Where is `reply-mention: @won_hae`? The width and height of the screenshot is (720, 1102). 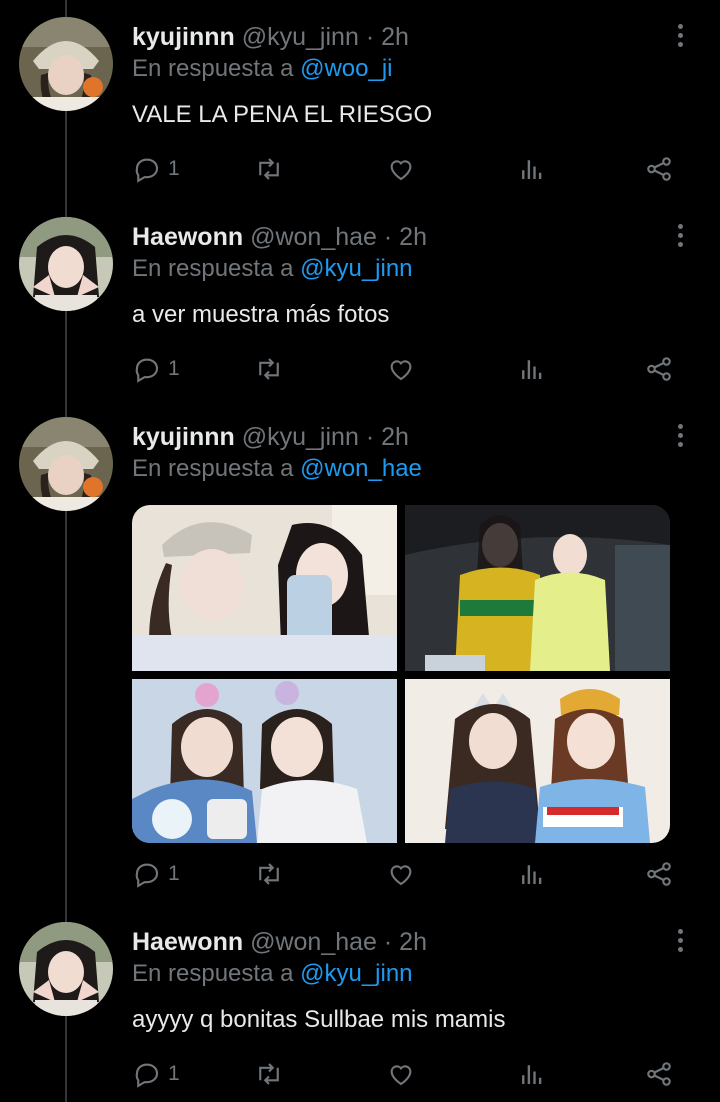
reply-mention: @won_hae is located at coordinates (361, 468).